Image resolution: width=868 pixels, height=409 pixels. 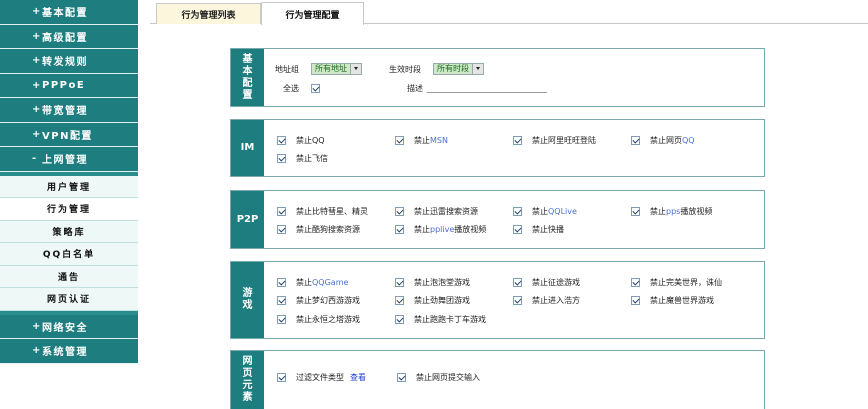 I want to click on option-block-pps: 禁止 pps 播放视频, so click(x=671, y=211).